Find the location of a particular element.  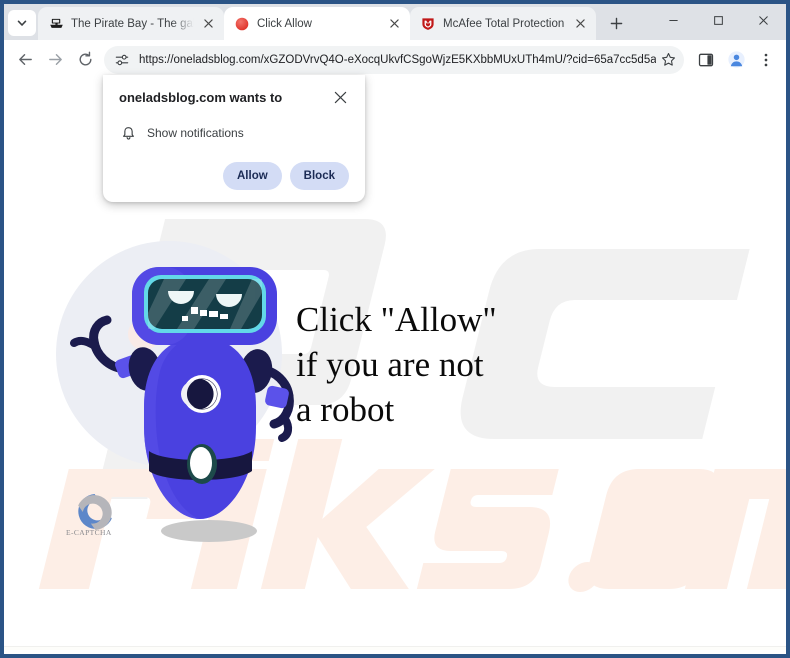

dialog-title: oneladsblog.com wants to is located at coordinates (201, 97).